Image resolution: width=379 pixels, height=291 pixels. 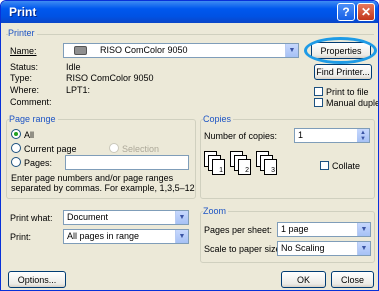 I want to click on number-of-copies-label: Number of copies:, so click(x=241, y=136).